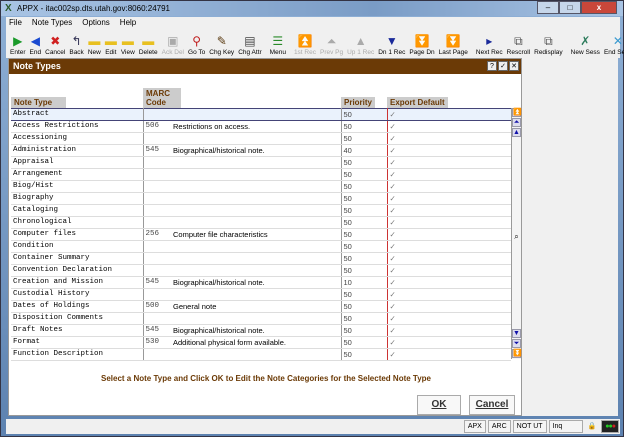 The width and height of the screenshot is (624, 437). I want to click on table-row: Arrangement 50 ✓, so click(261, 174).